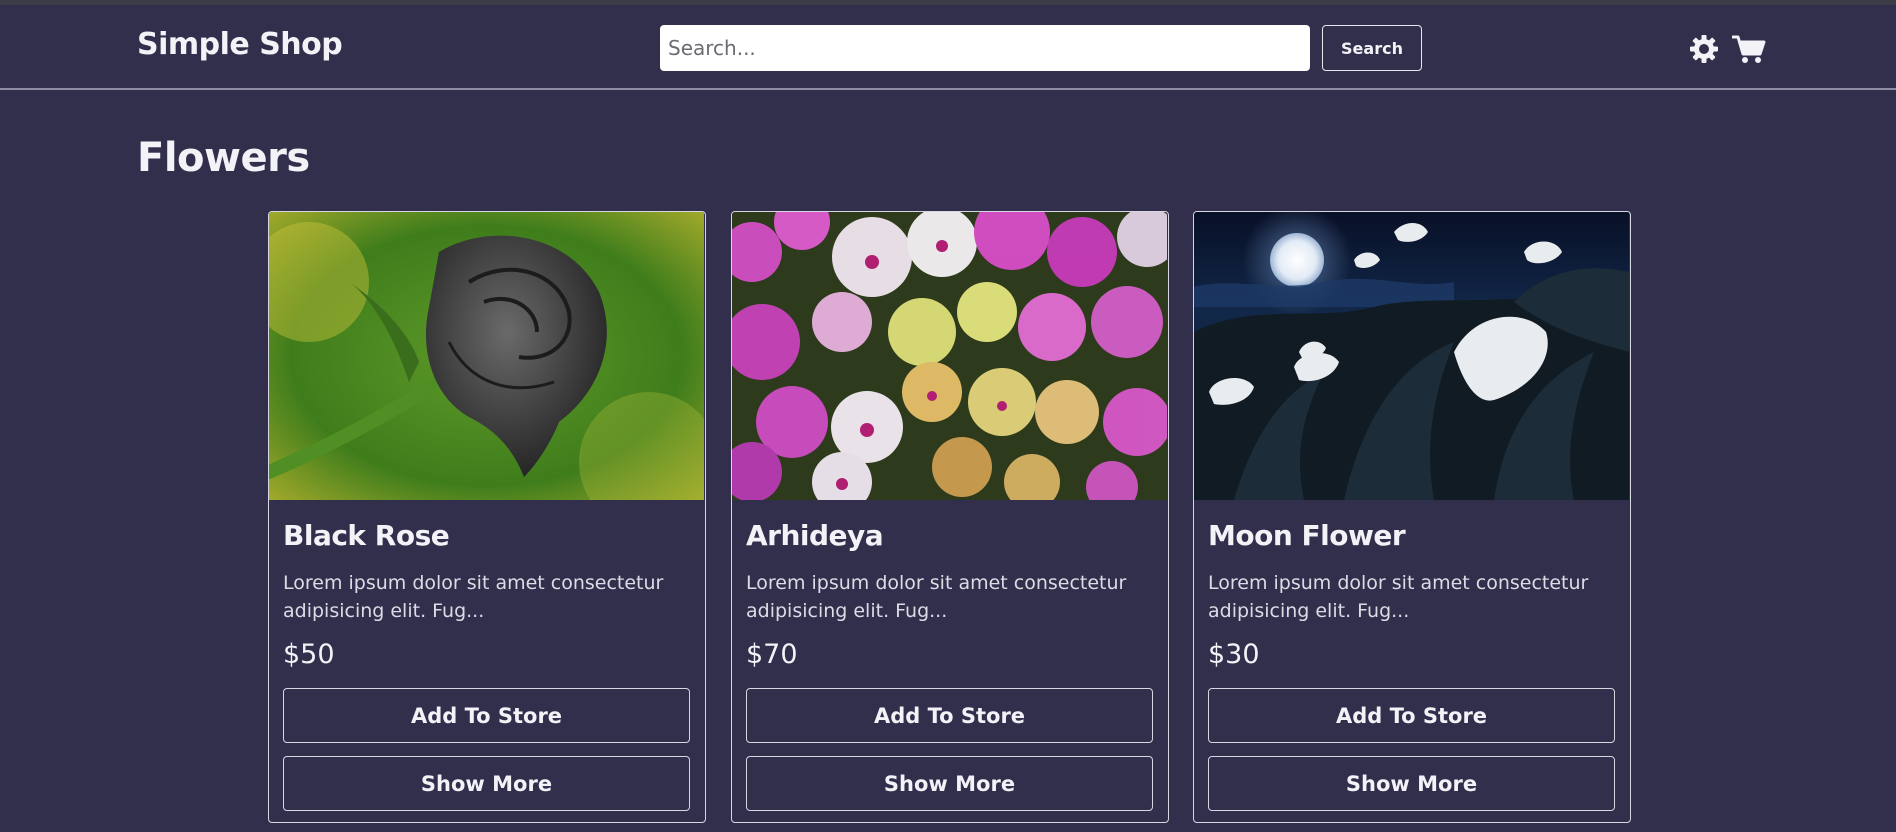 The height and width of the screenshot is (832, 1896). I want to click on cart-icon, so click(1748, 49).